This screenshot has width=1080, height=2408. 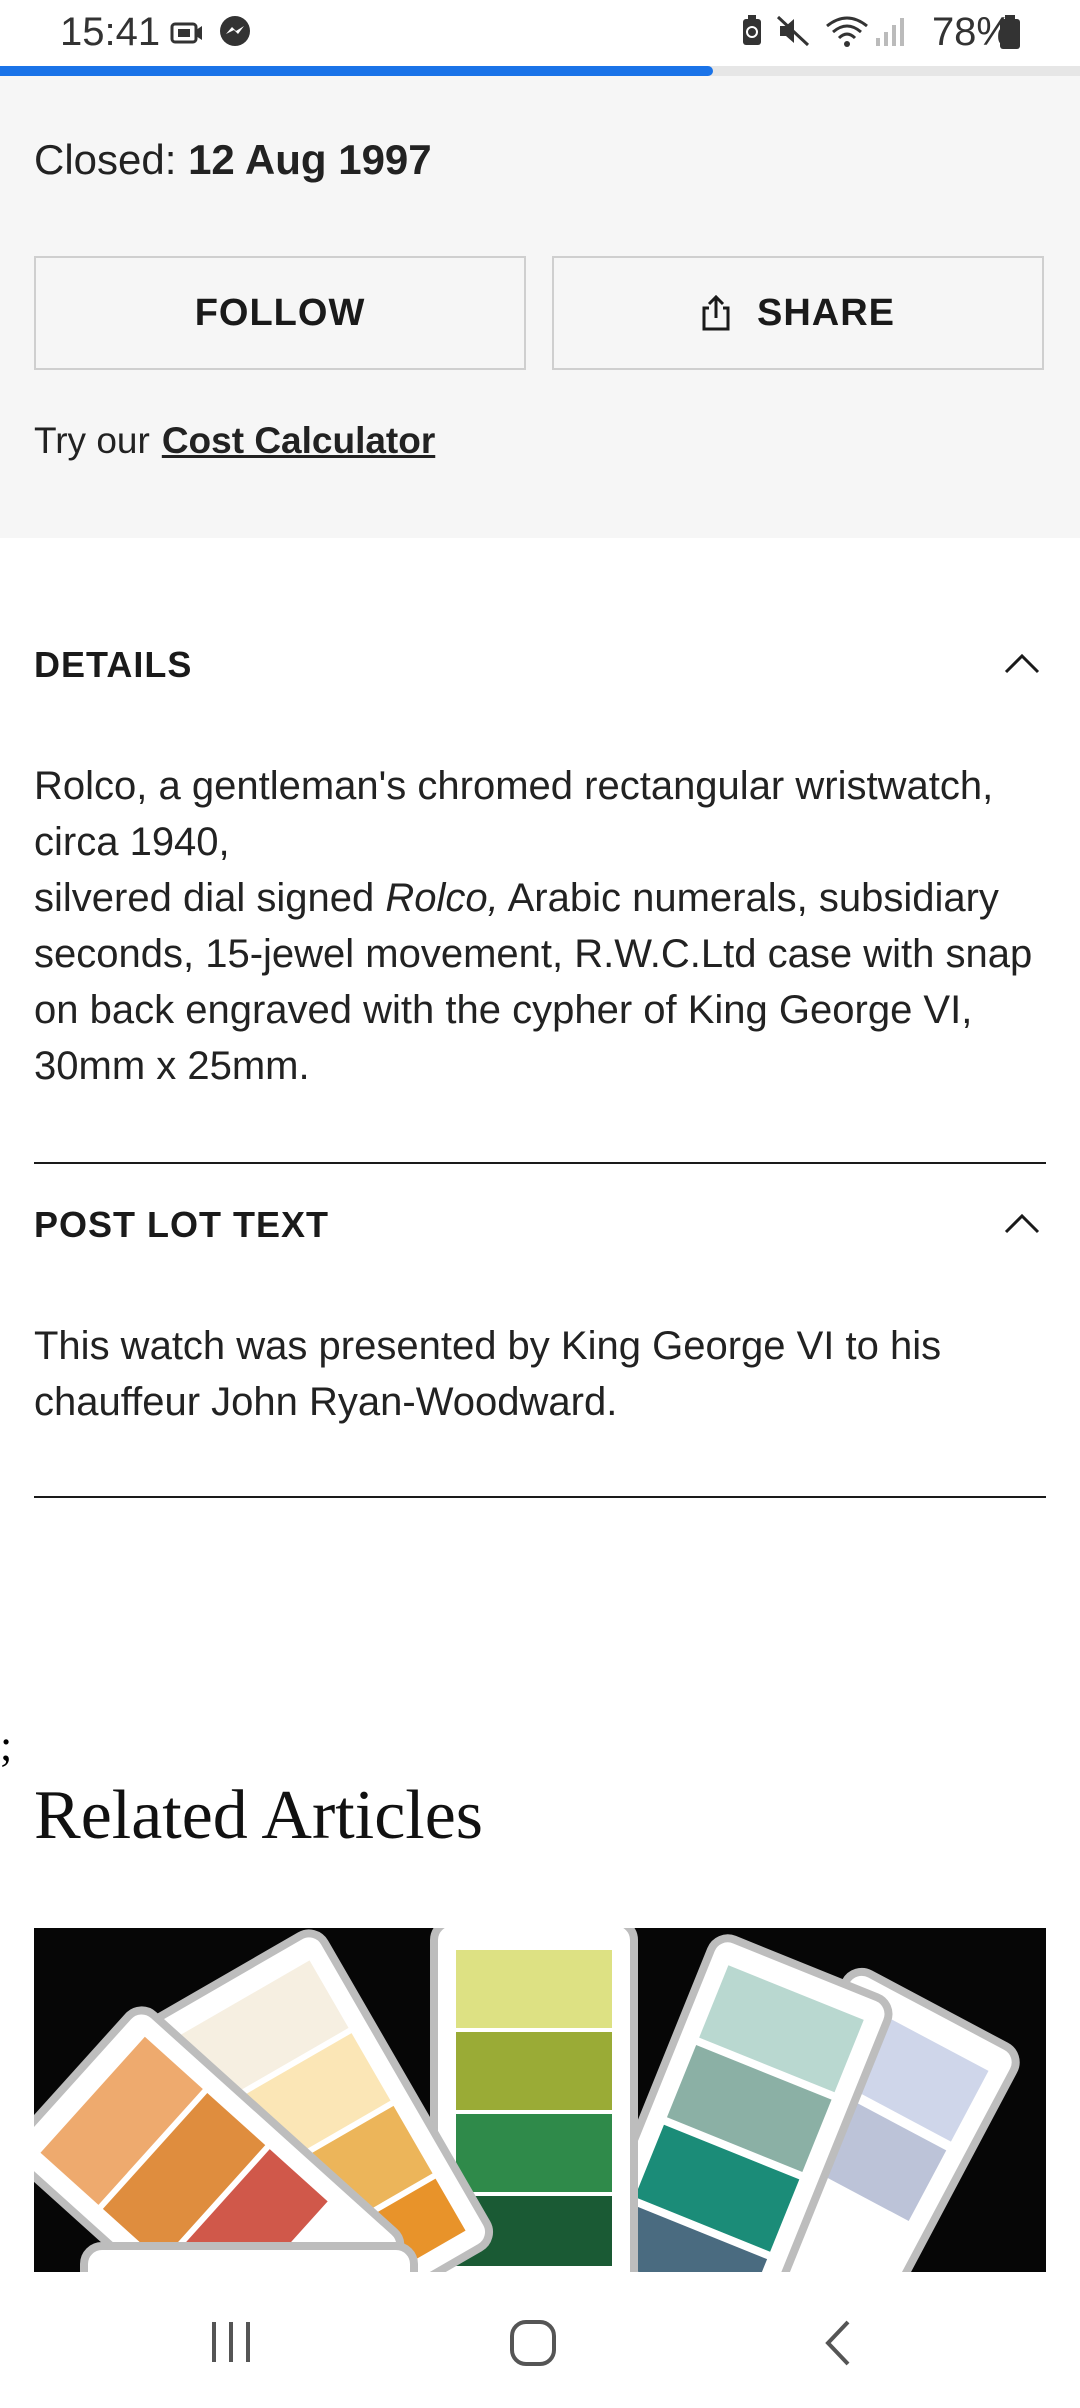 What do you see at coordinates (259, 1815) in the screenshot?
I see `related-articles-heading: Related Articles` at bounding box center [259, 1815].